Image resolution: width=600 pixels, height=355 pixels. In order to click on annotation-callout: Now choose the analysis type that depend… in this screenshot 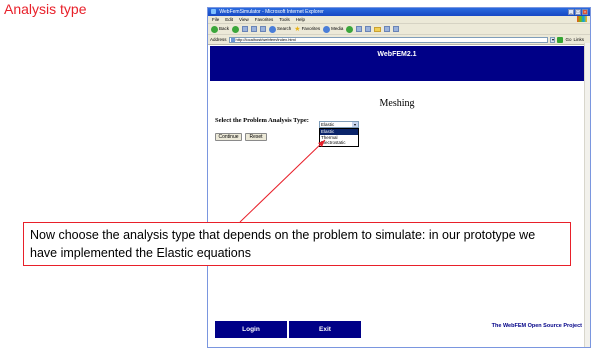, I will do `click(297, 244)`.